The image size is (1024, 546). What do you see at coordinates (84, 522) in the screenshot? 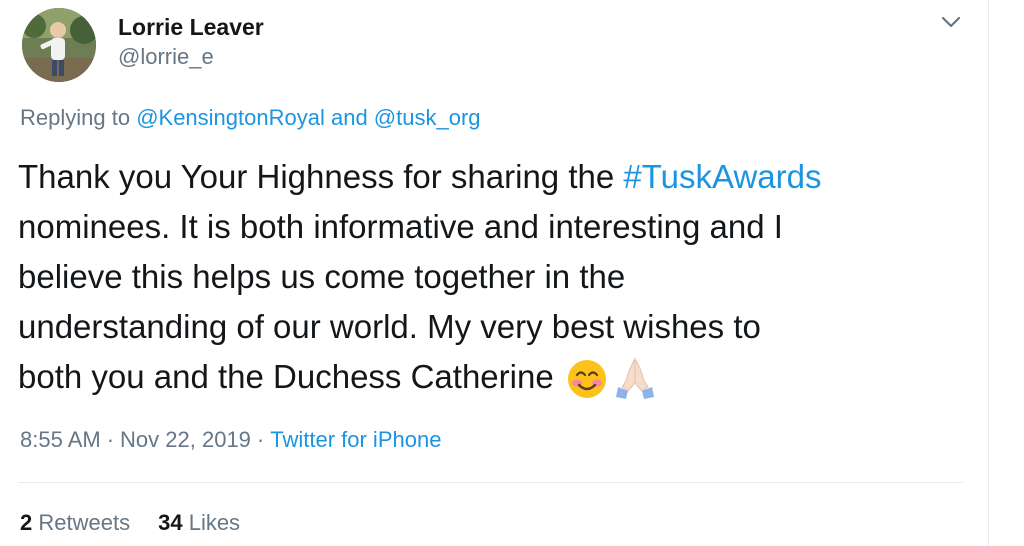
I see `retweets-label: Retweets` at bounding box center [84, 522].